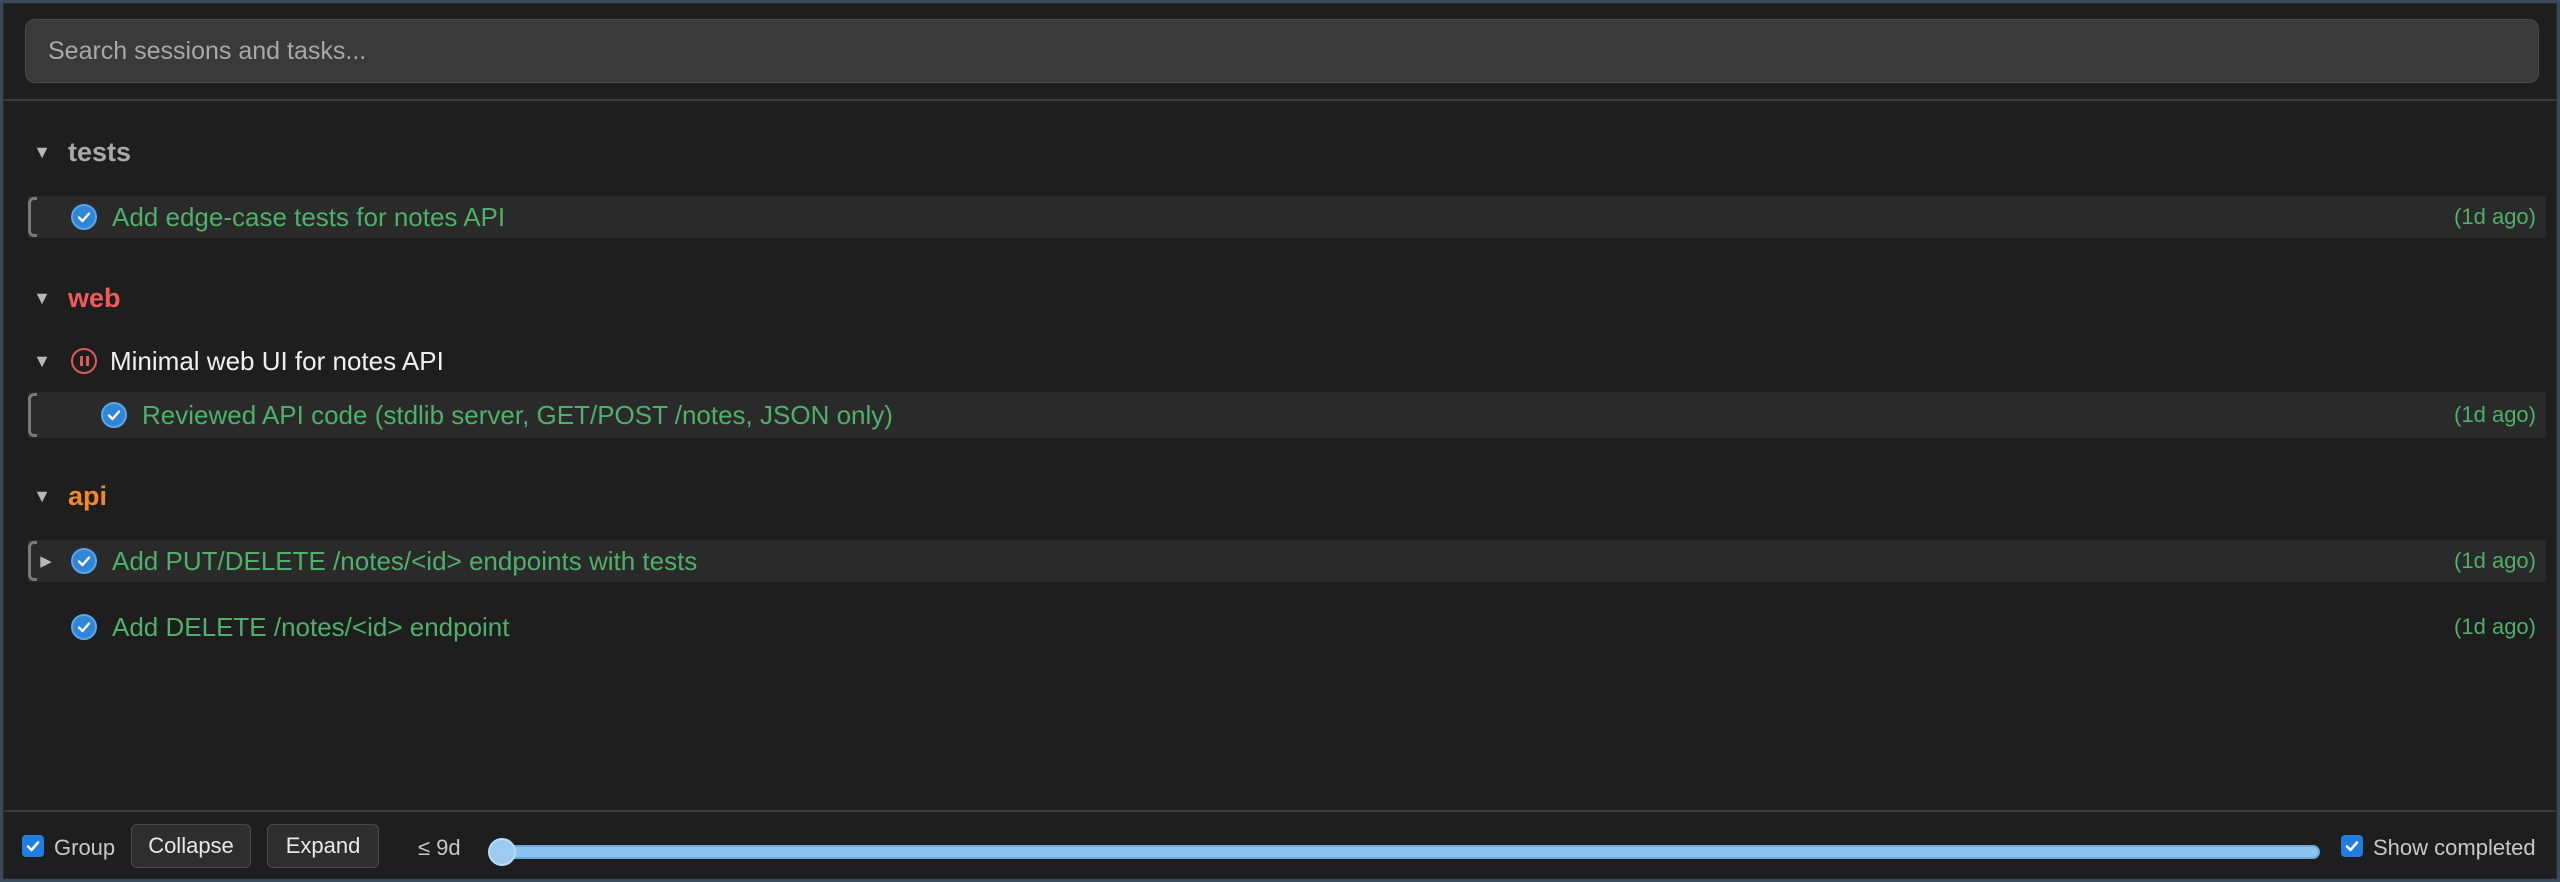 The width and height of the screenshot is (2560, 882). What do you see at coordinates (277, 360) in the screenshot?
I see `session-title: Minimal web UI for notes API` at bounding box center [277, 360].